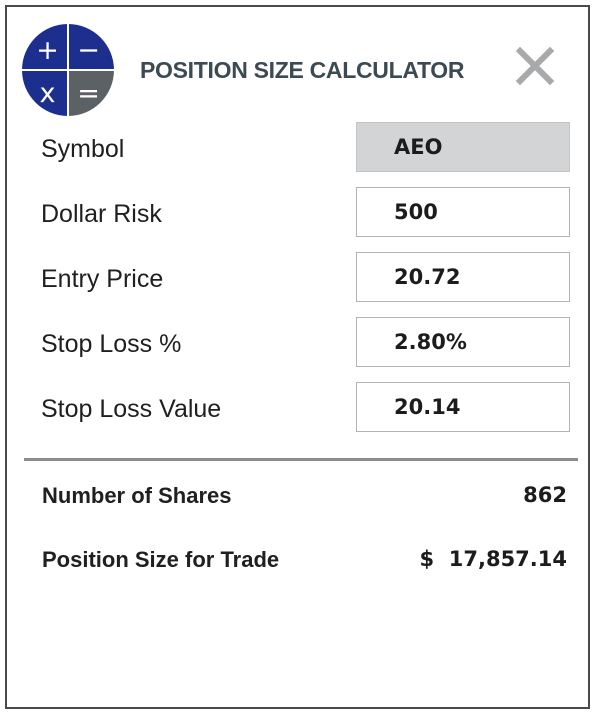 The height and width of the screenshot is (716, 600). Describe the element at coordinates (137, 495) in the screenshot. I see `shares-label: Number of Shares` at that location.